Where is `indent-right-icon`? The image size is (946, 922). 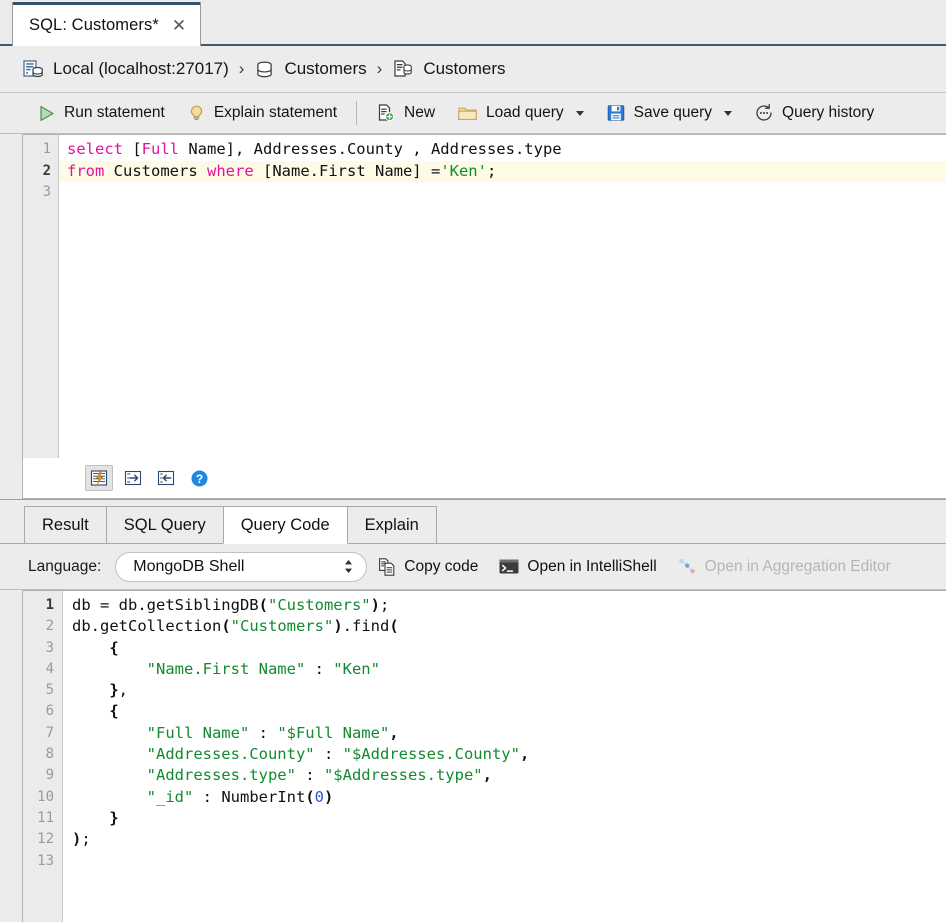 indent-right-icon is located at coordinates (133, 478).